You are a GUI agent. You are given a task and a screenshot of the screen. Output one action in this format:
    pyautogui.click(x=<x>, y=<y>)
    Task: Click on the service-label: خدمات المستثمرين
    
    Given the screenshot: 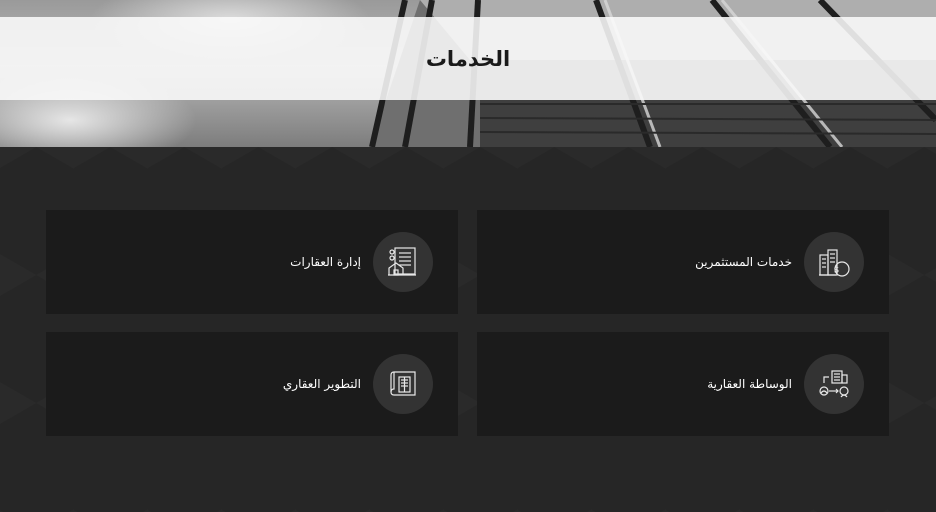 What is the action you would take?
    pyautogui.click(x=743, y=262)
    